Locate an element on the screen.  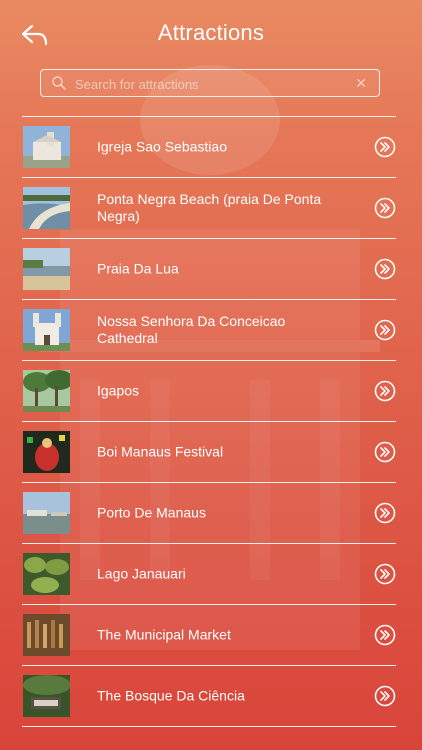
list-item: The Municipal Market is located at coordinates (209, 634).